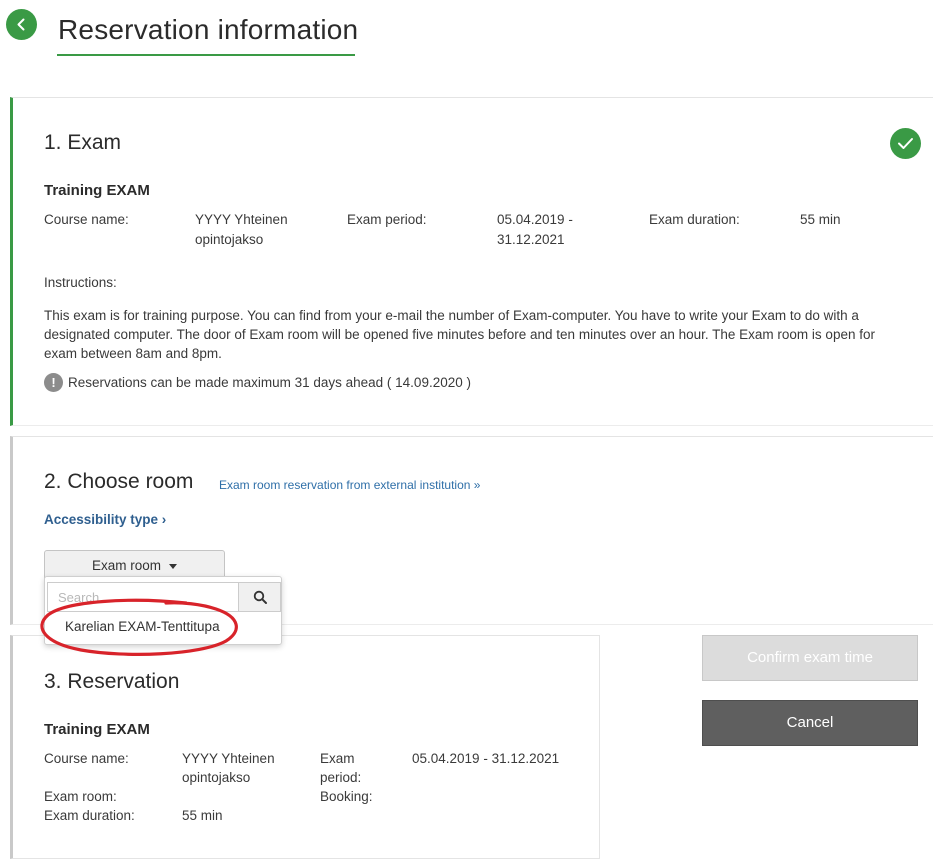  Describe the element at coordinates (97, 729) in the screenshot. I see `reservation-exam-name: Training EXAM` at that location.